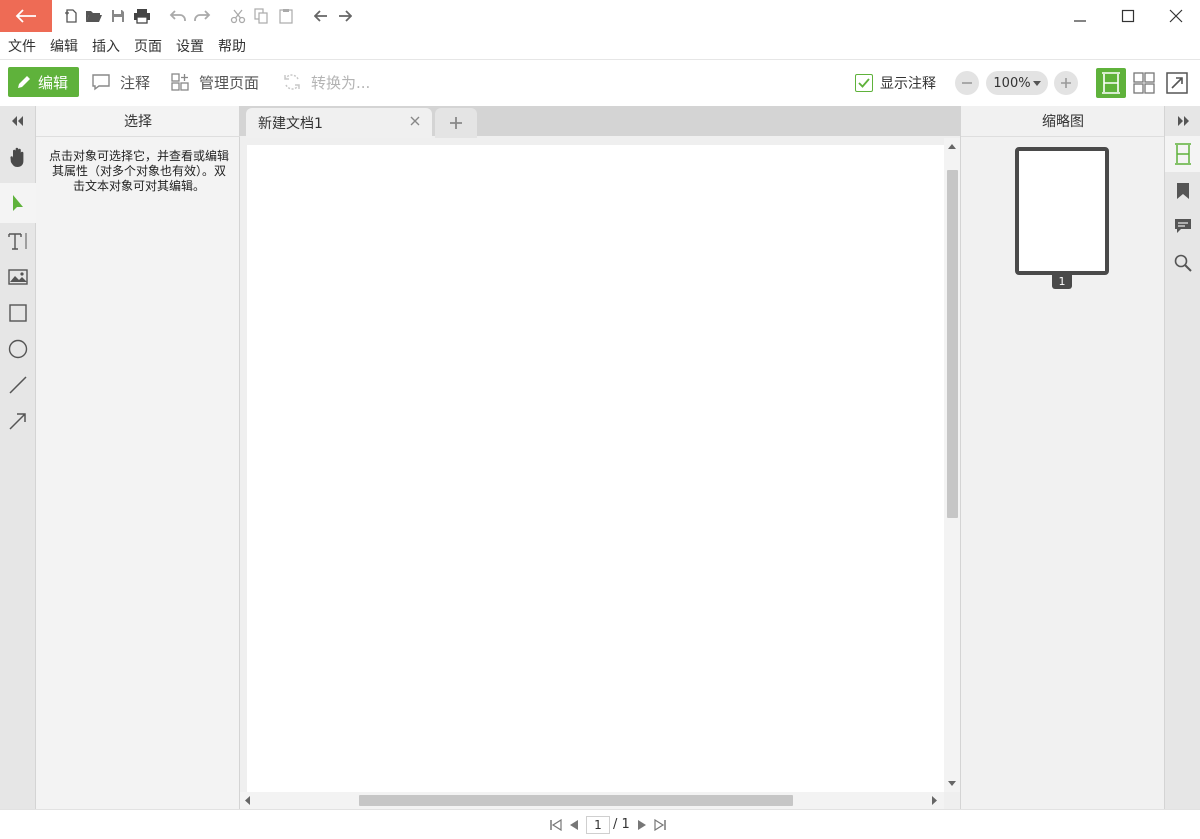 The image size is (1200, 839). I want to click on vertical-scroll-thumb, so click(952, 344).